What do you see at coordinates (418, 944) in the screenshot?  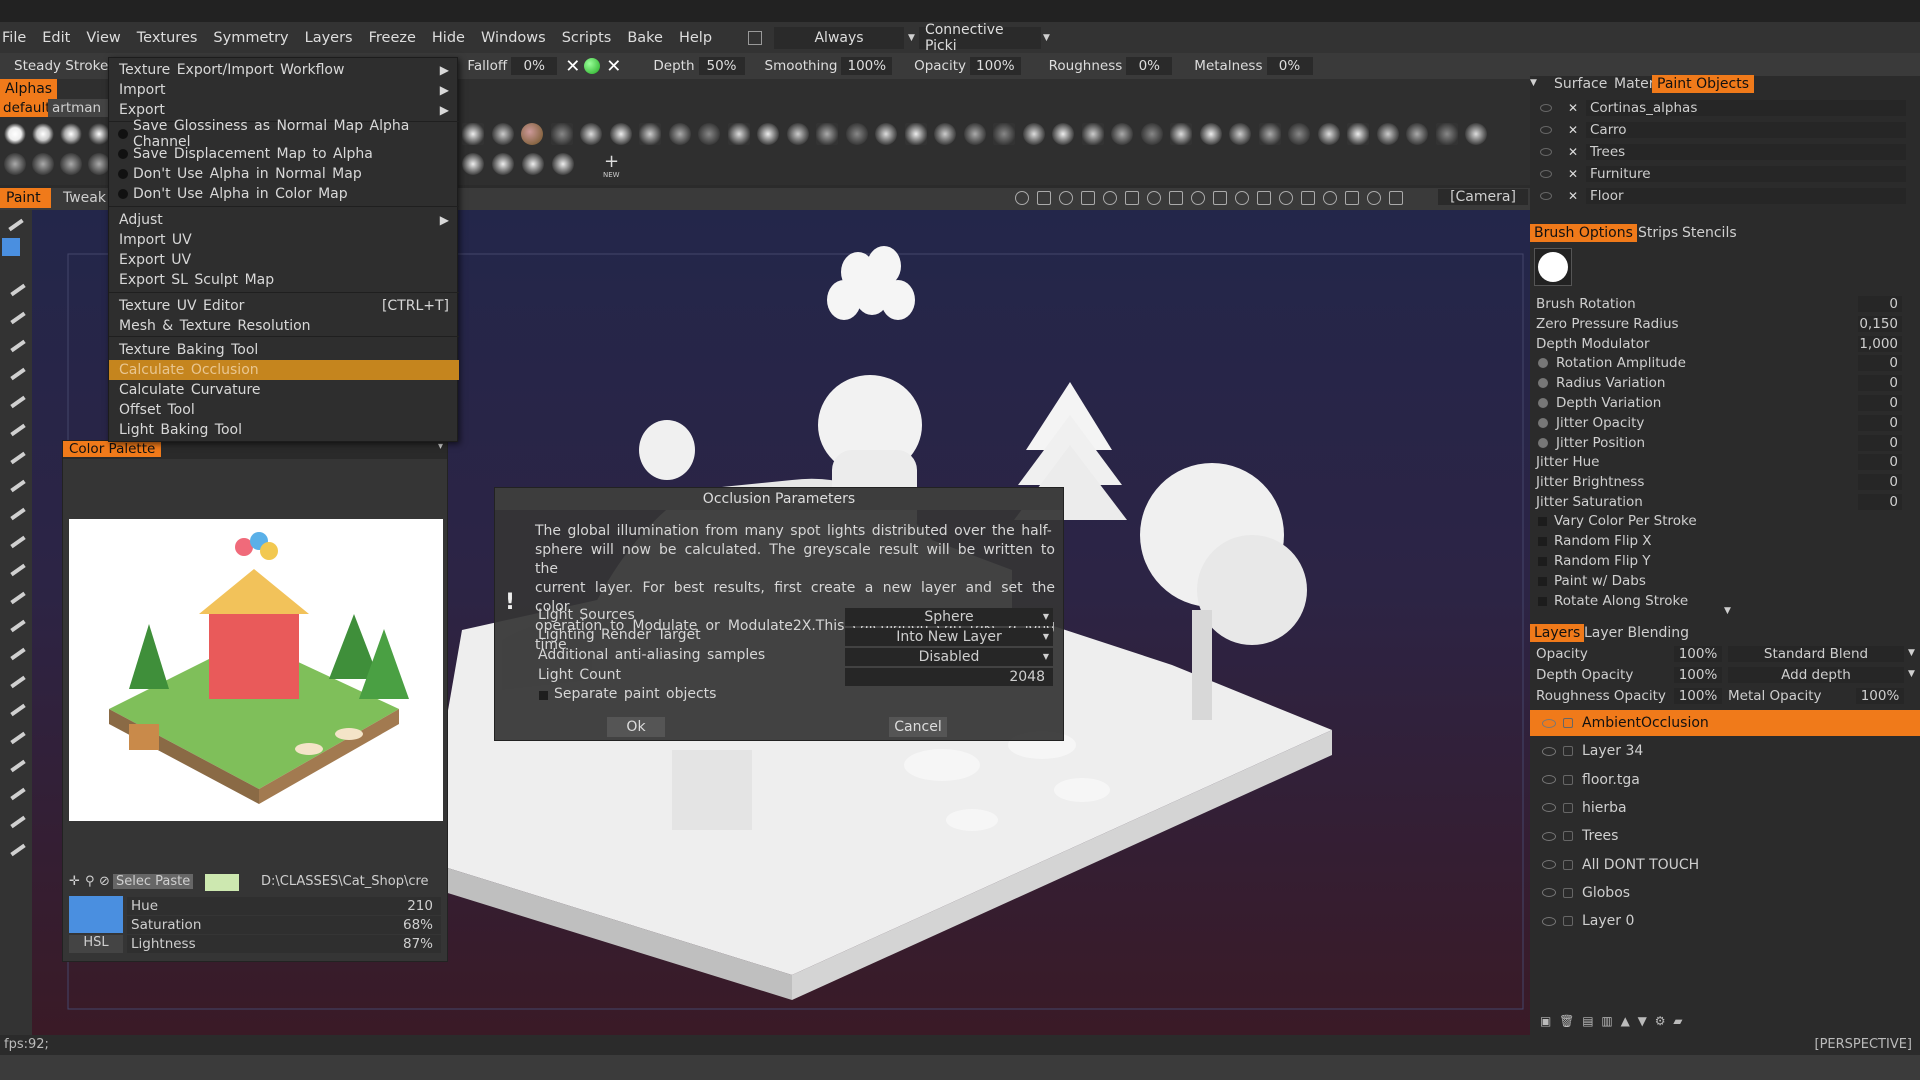 I see `lightness-field: 87%` at bounding box center [418, 944].